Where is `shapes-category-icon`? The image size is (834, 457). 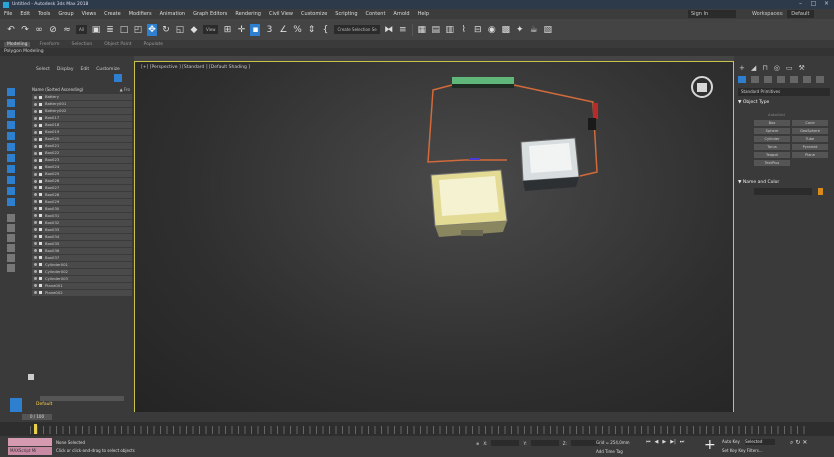 shapes-category-icon is located at coordinates (755, 79).